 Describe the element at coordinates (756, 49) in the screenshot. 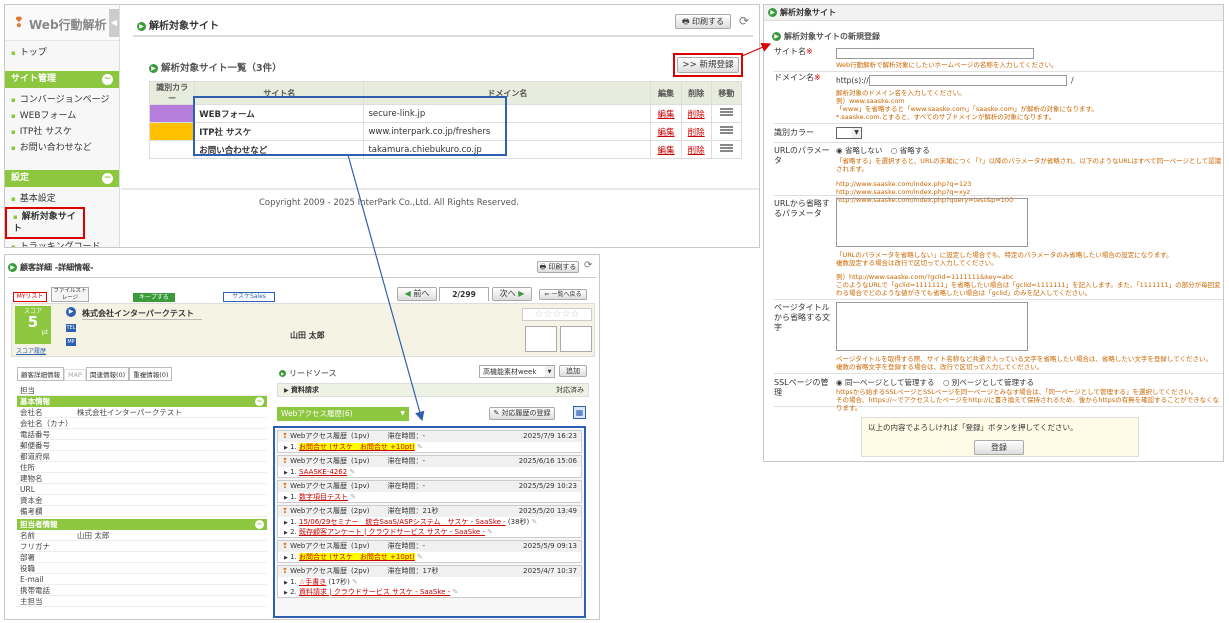

I see `red-arrow` at that location.